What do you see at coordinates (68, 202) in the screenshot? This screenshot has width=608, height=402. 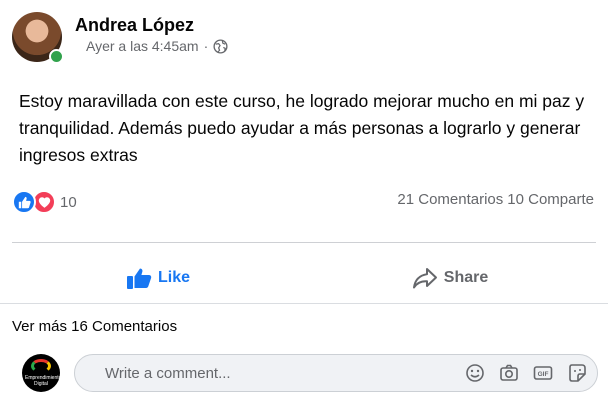 I see `reaction-count: 10` at bounding box center [68, 202].